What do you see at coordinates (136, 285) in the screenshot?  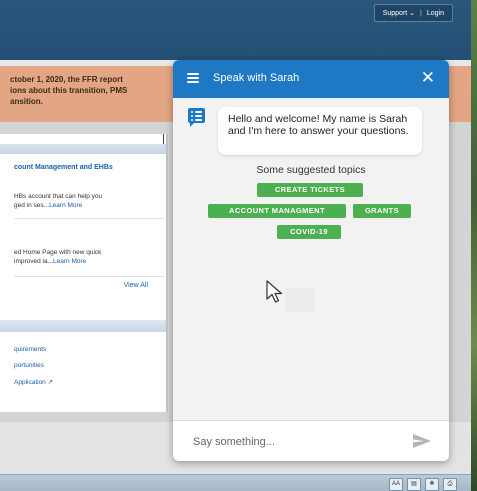 I see `view-all-link: View All` at bounding box center [136, 285].